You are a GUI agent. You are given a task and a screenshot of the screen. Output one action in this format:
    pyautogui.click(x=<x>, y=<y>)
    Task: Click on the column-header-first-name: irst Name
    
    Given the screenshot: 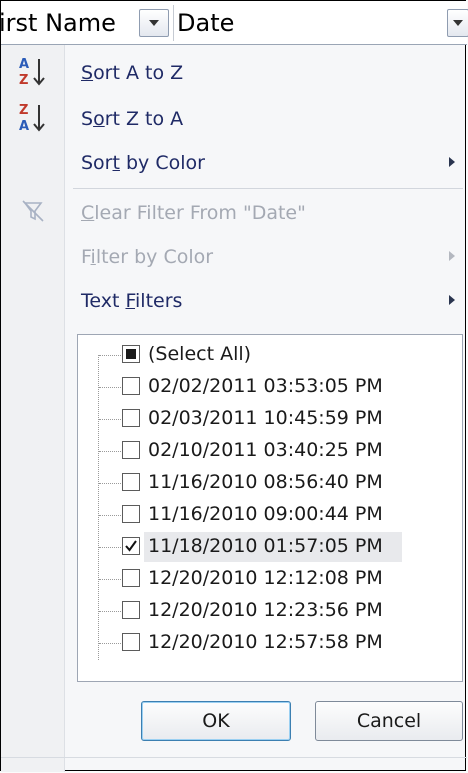 What is the action you would take?
    pyautogui.click(x=58, y=23)
    